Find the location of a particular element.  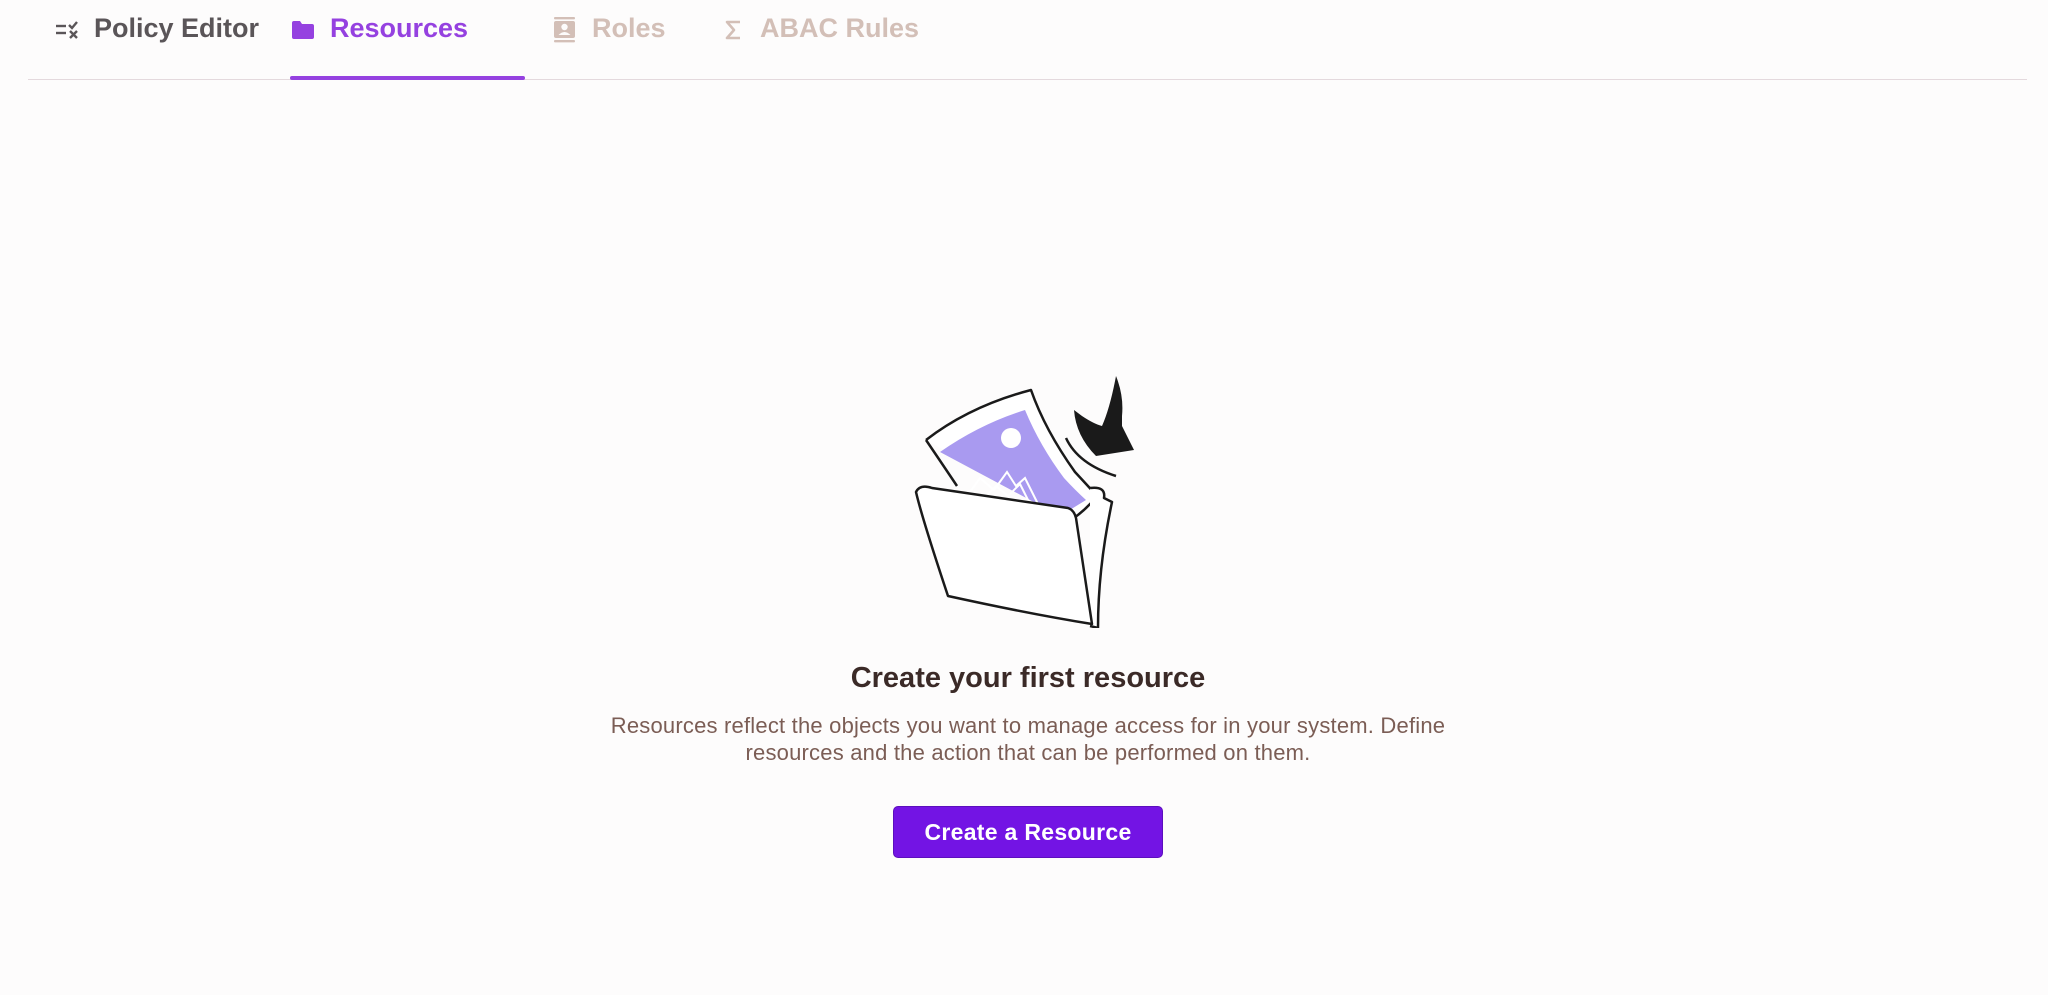

tab-roles: Roles is located at coordinates (609, 40).